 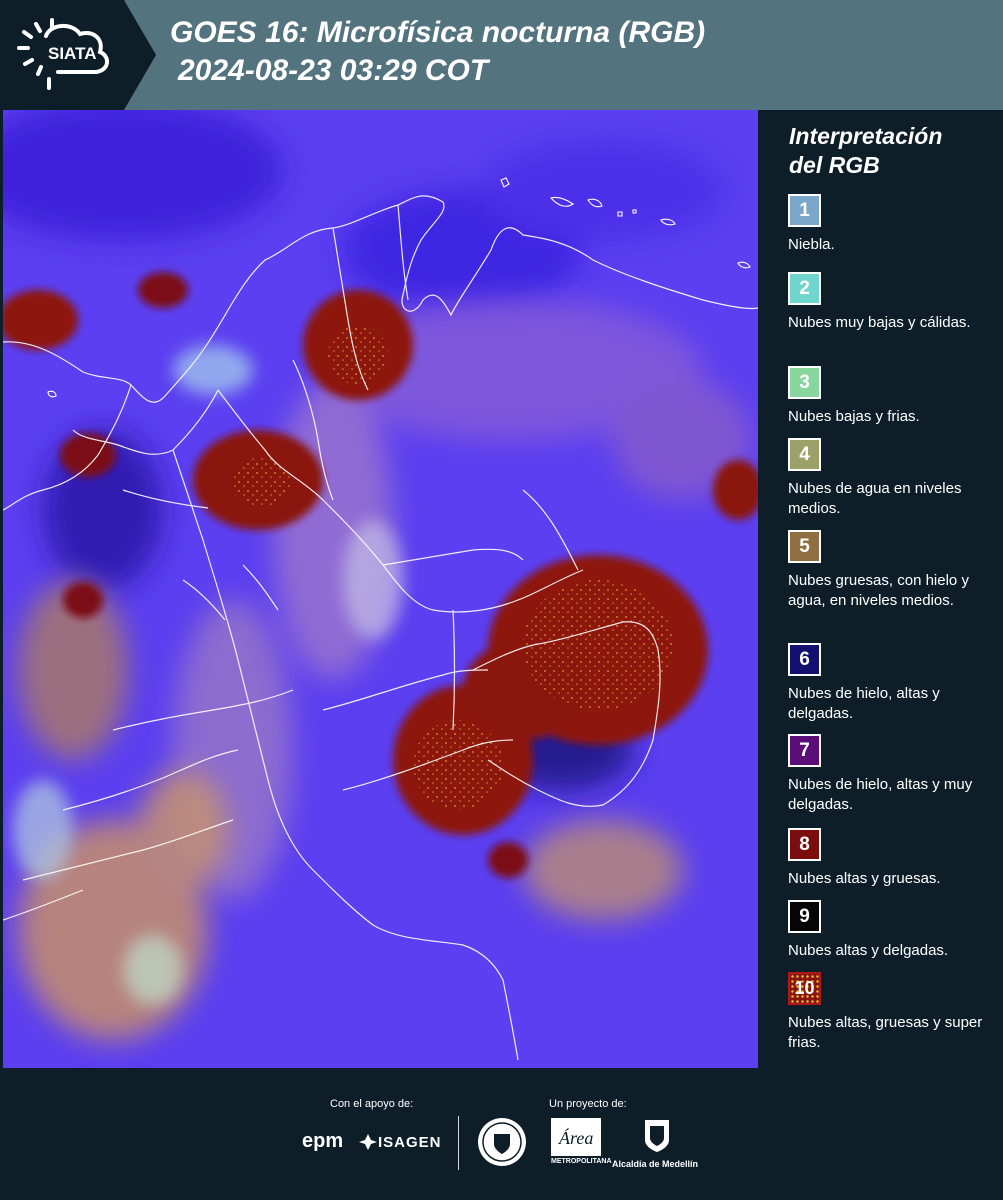 I want to click on legend-item-10: 10 Nubes altas, gruesas y super frias., so click(x=890, y=1012).